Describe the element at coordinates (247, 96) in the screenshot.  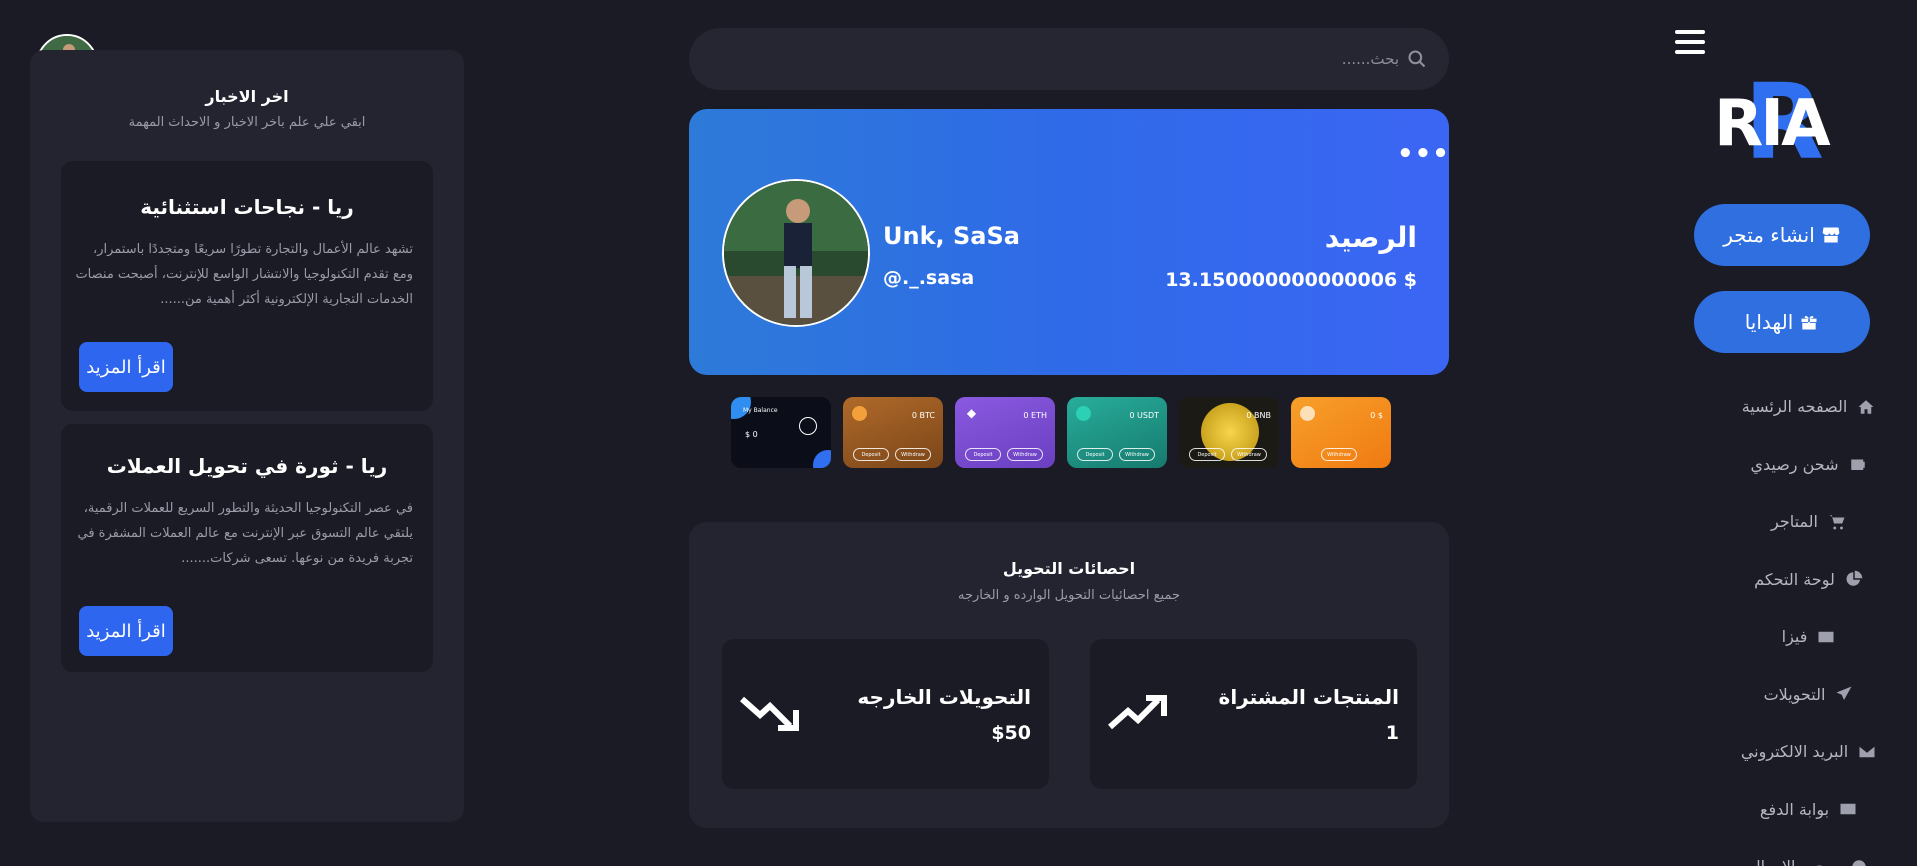
I see `news-title: اخر الاخبار` at that location.